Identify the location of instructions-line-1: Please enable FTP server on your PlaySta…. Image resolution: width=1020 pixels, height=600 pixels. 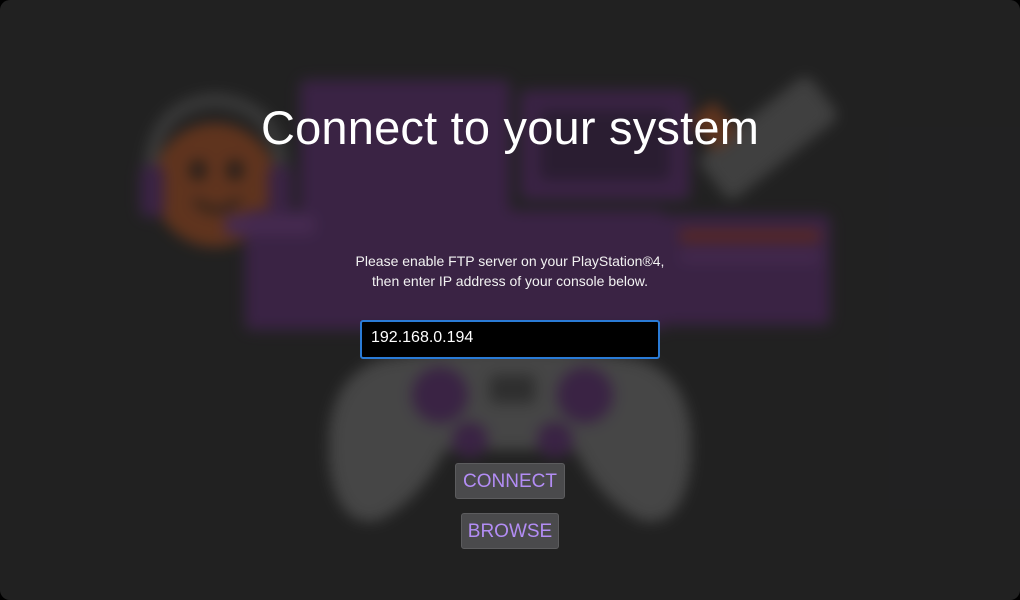
(510, 261).